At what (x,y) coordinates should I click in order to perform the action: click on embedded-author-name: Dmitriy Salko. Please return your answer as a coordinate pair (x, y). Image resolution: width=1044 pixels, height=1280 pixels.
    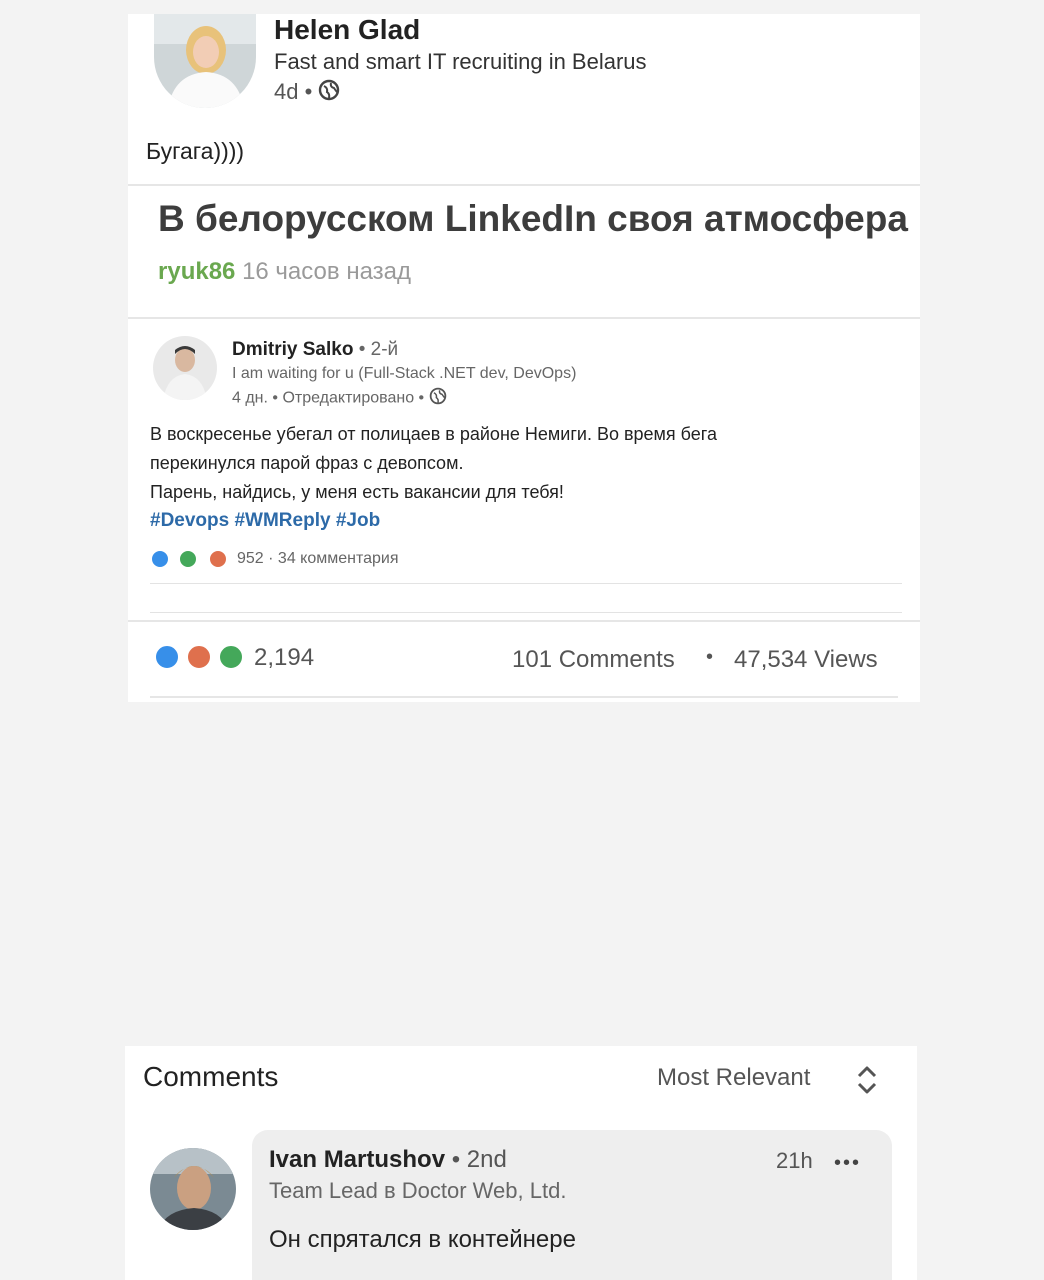
    Looking at the image, I should click on (292, 349).